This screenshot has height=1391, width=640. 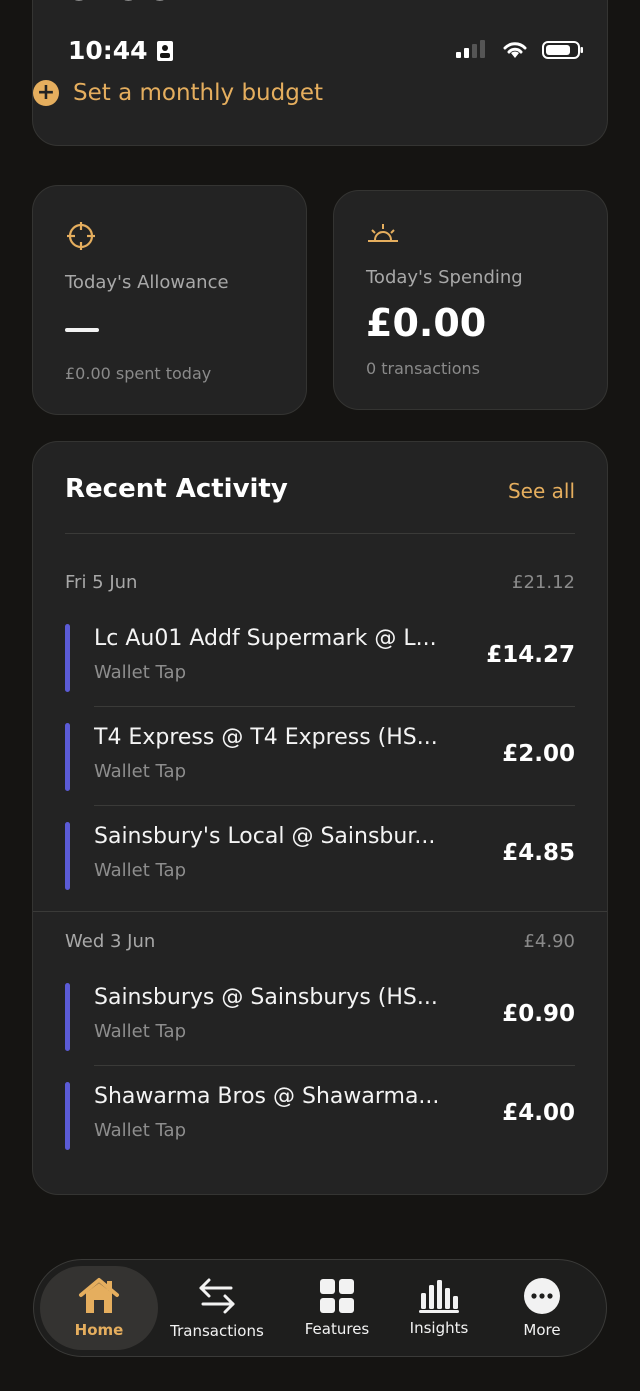 I want to click on transaction-amount: £4.00, so click(x=538, y=1113).